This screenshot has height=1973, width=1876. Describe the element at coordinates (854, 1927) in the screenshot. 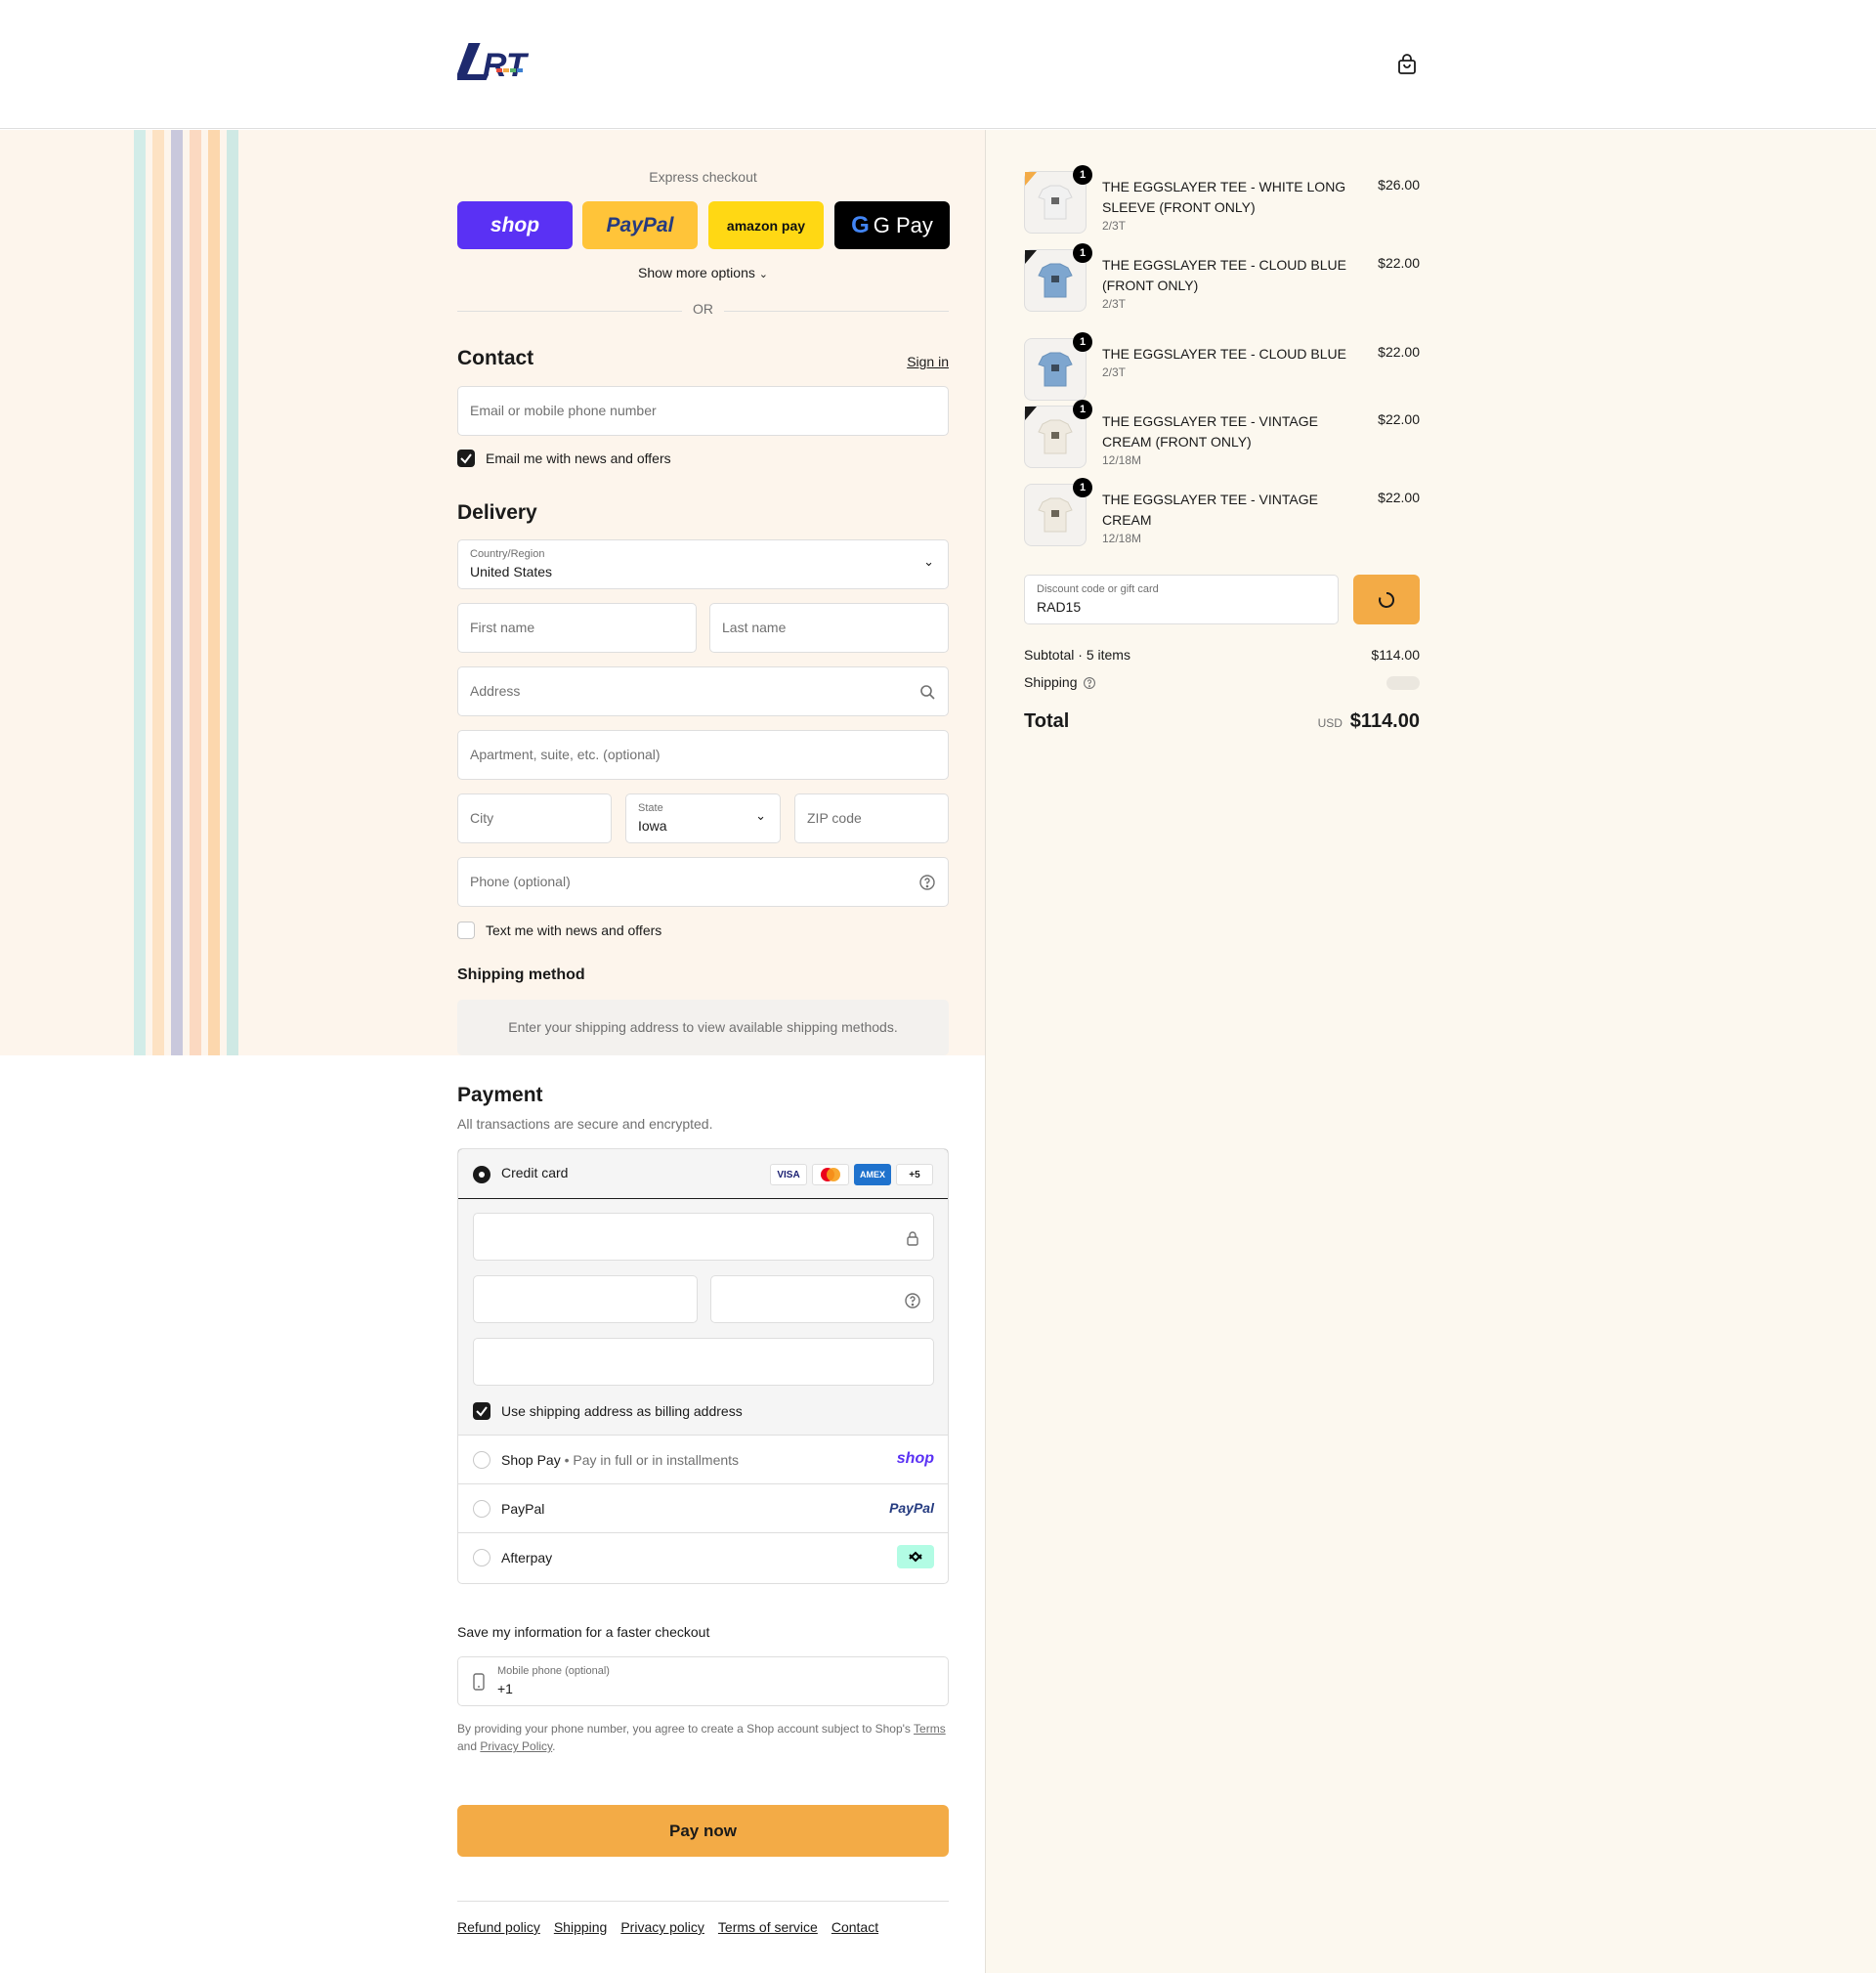

I see `contact-link: Contact` at that location.